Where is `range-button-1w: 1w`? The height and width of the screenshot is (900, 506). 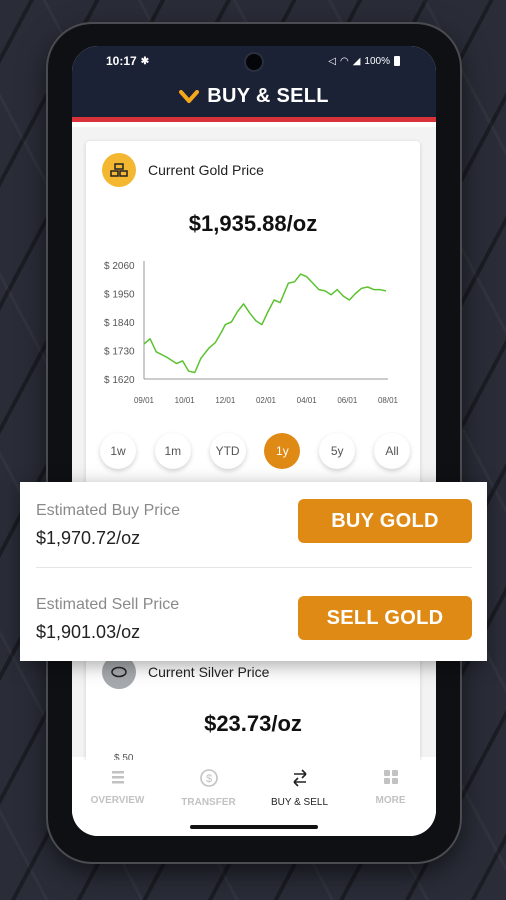
range-button-1w: 1w is located at coordinates (118, 451).